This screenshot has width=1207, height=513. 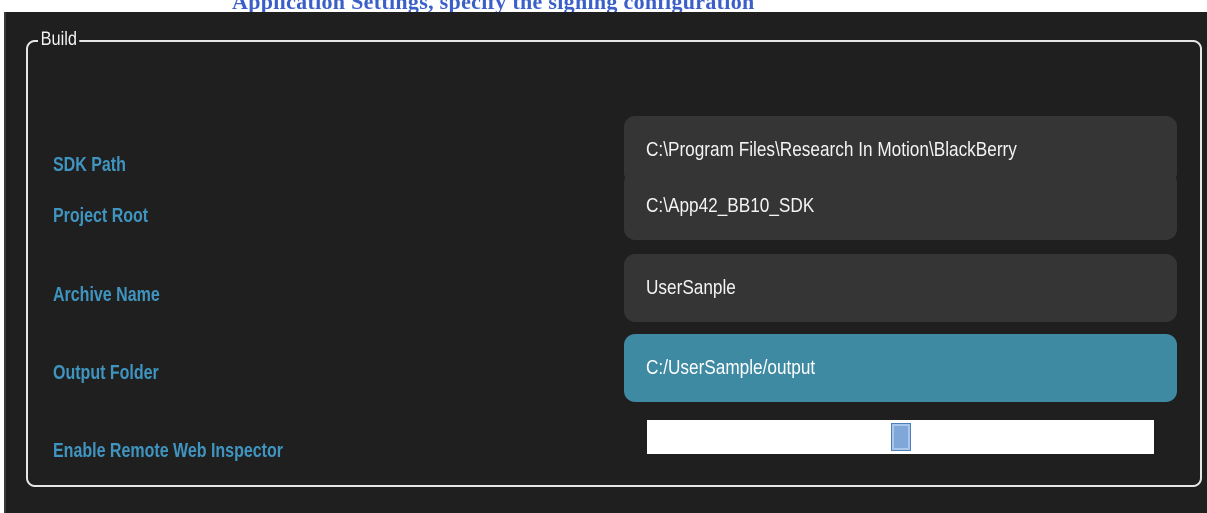 I want to click on archive-name-field: UserSanple, so click(x=900, y=288).